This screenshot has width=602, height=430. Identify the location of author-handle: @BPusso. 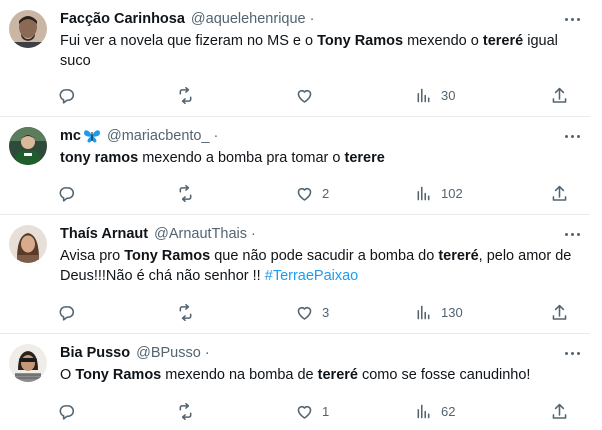
(168, 353).